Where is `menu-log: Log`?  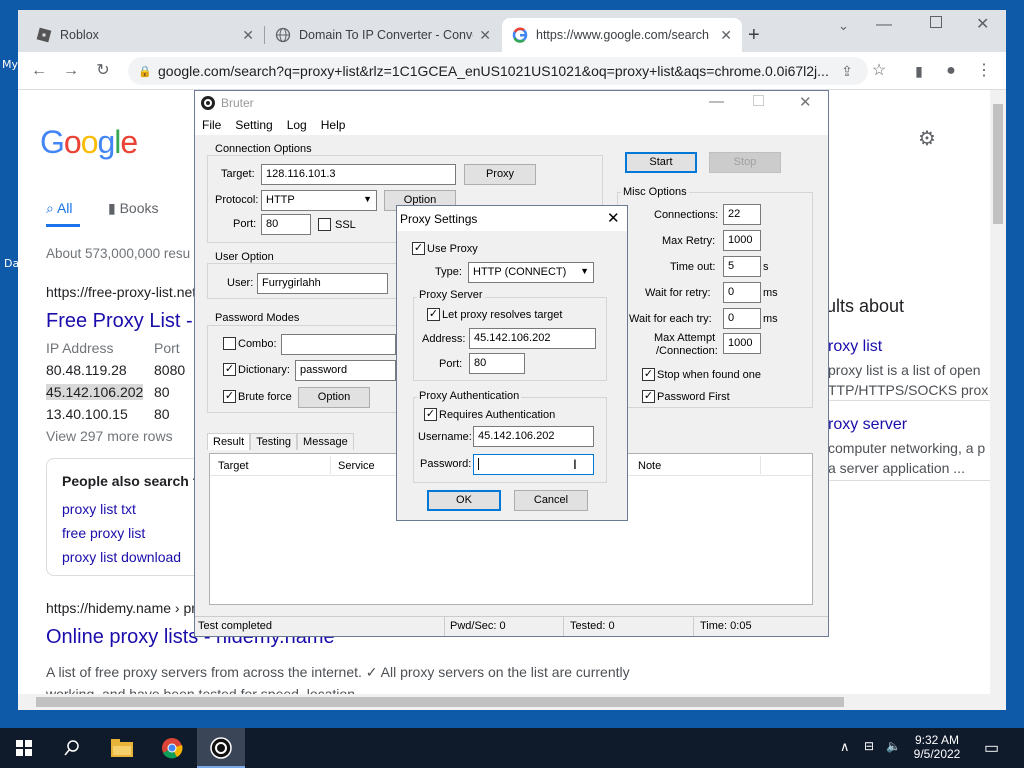 menu-log: Log is located at coordinates (297, 125).